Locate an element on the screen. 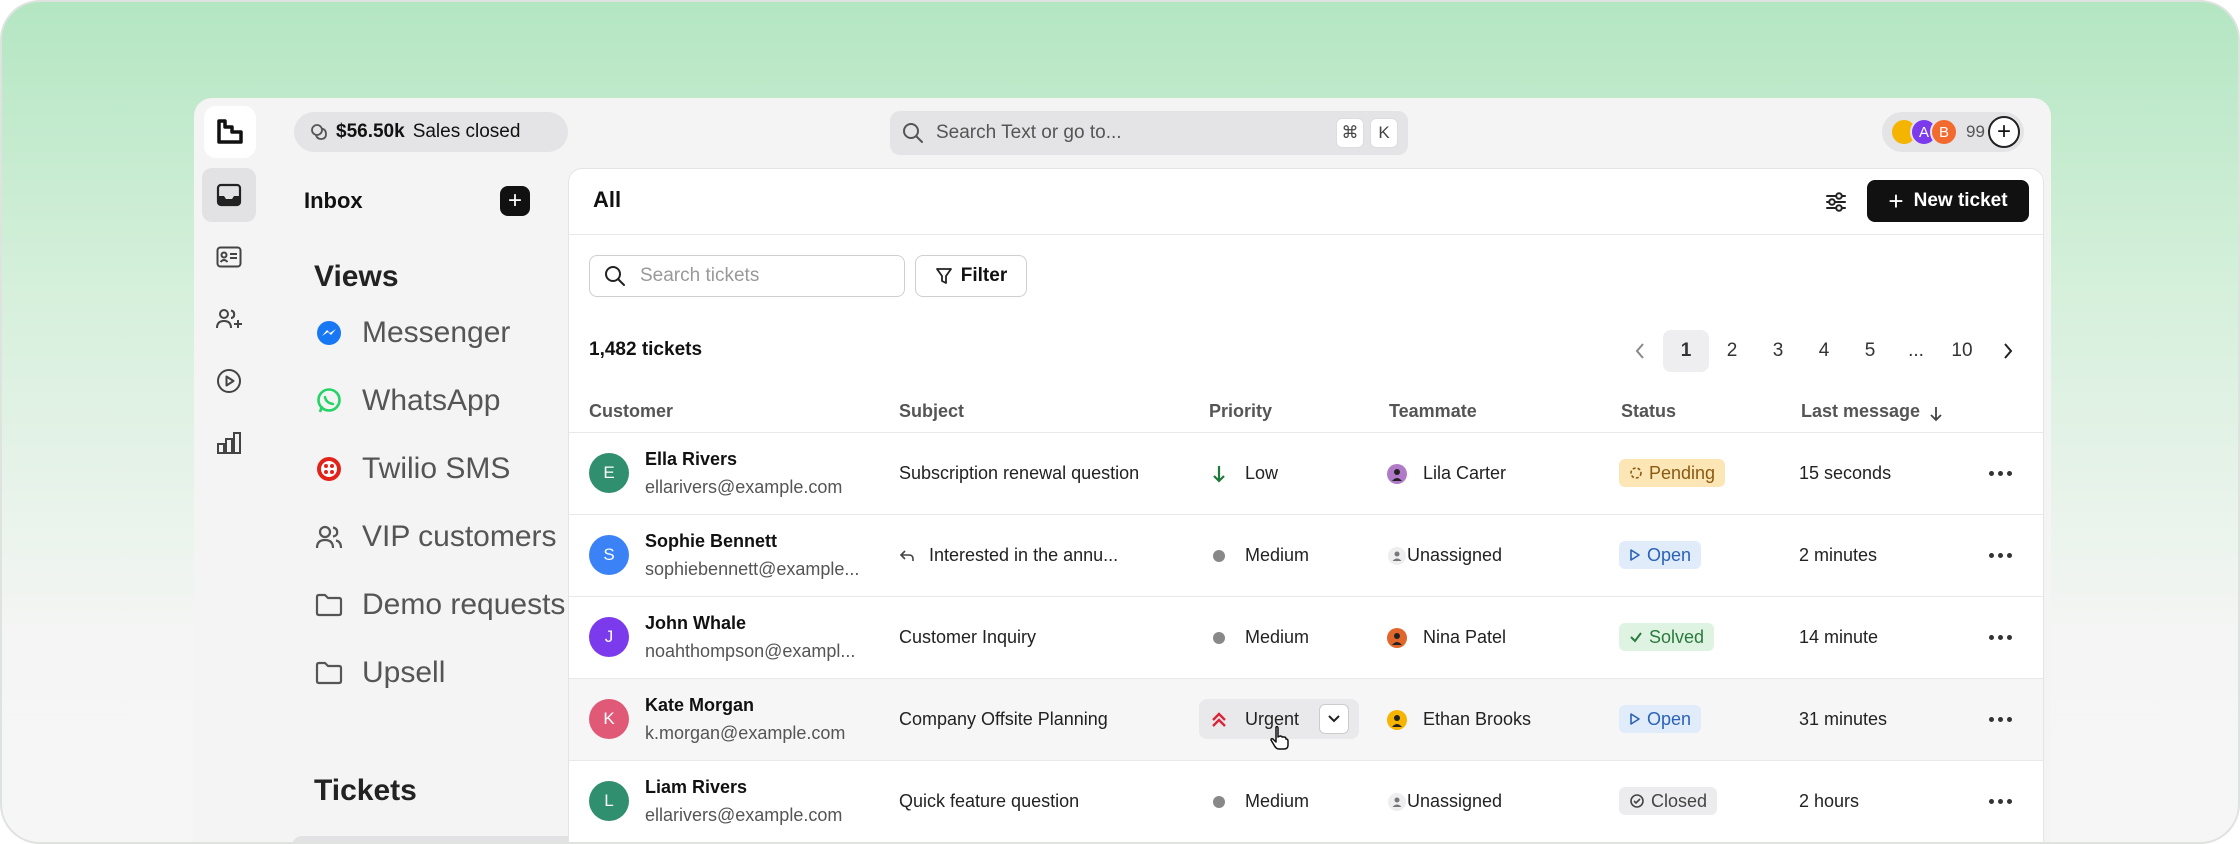 The height and width of the screenshot is (844, 2240). dot-icon is located at coordinates (1219, 637).